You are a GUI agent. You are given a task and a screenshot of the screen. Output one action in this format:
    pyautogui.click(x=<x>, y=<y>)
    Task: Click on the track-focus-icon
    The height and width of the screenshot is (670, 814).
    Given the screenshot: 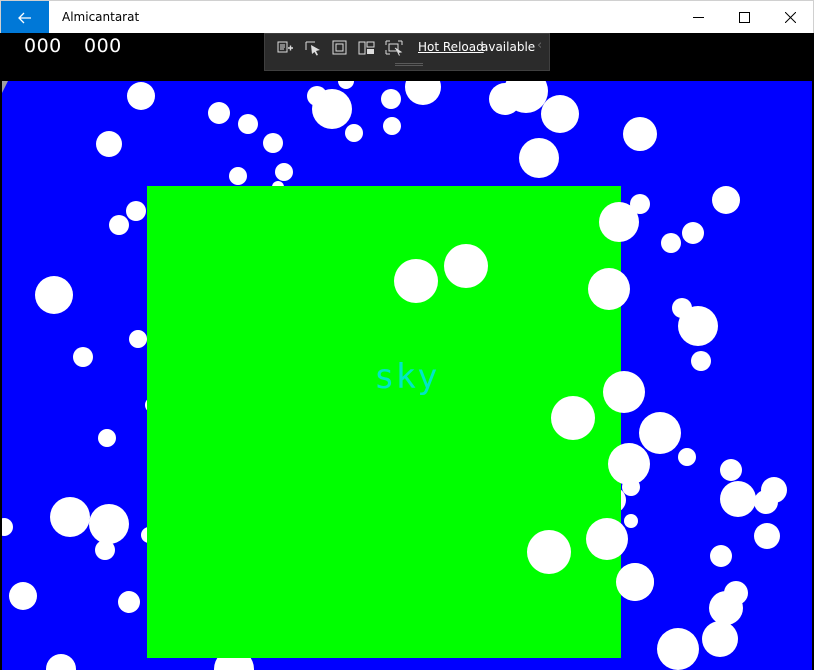 What is the action you would take?
    pyautogui.click(x=367, y=48)
    